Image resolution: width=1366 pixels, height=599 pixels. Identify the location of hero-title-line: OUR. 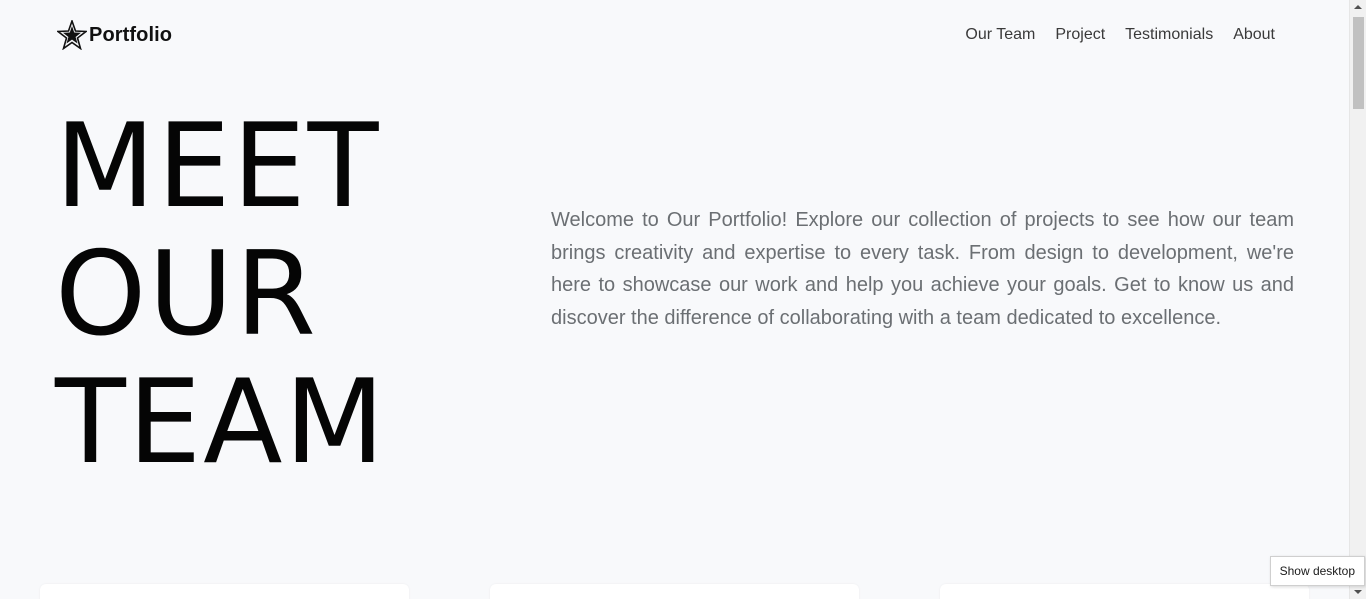
(186, 294).